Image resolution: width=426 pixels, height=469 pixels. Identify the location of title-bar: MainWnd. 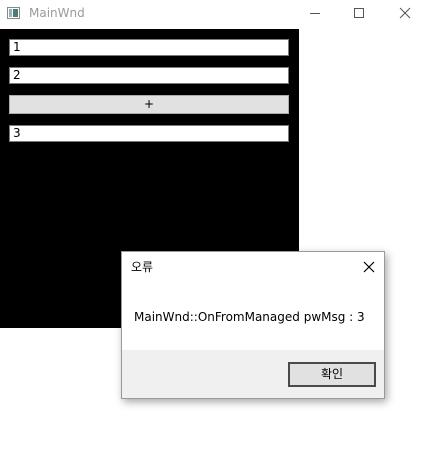
(213, 14).